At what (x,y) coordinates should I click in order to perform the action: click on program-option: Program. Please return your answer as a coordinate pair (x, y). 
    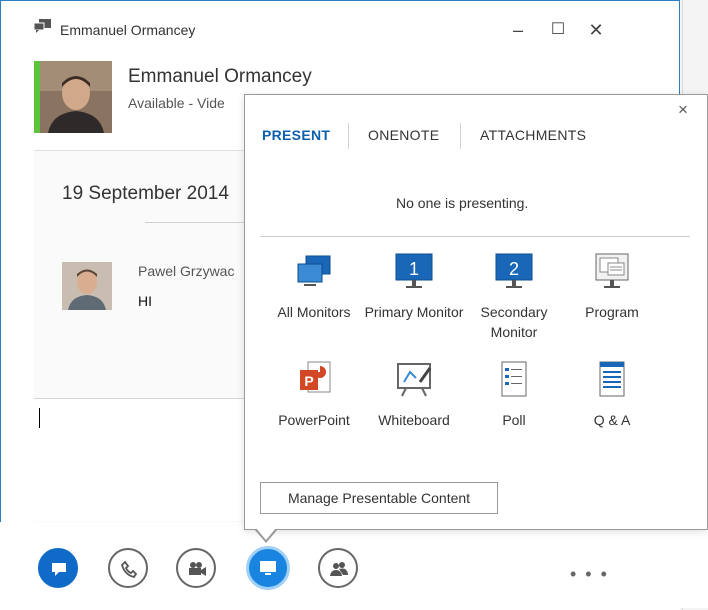
    Looking at the image, I should click on (612, 287).